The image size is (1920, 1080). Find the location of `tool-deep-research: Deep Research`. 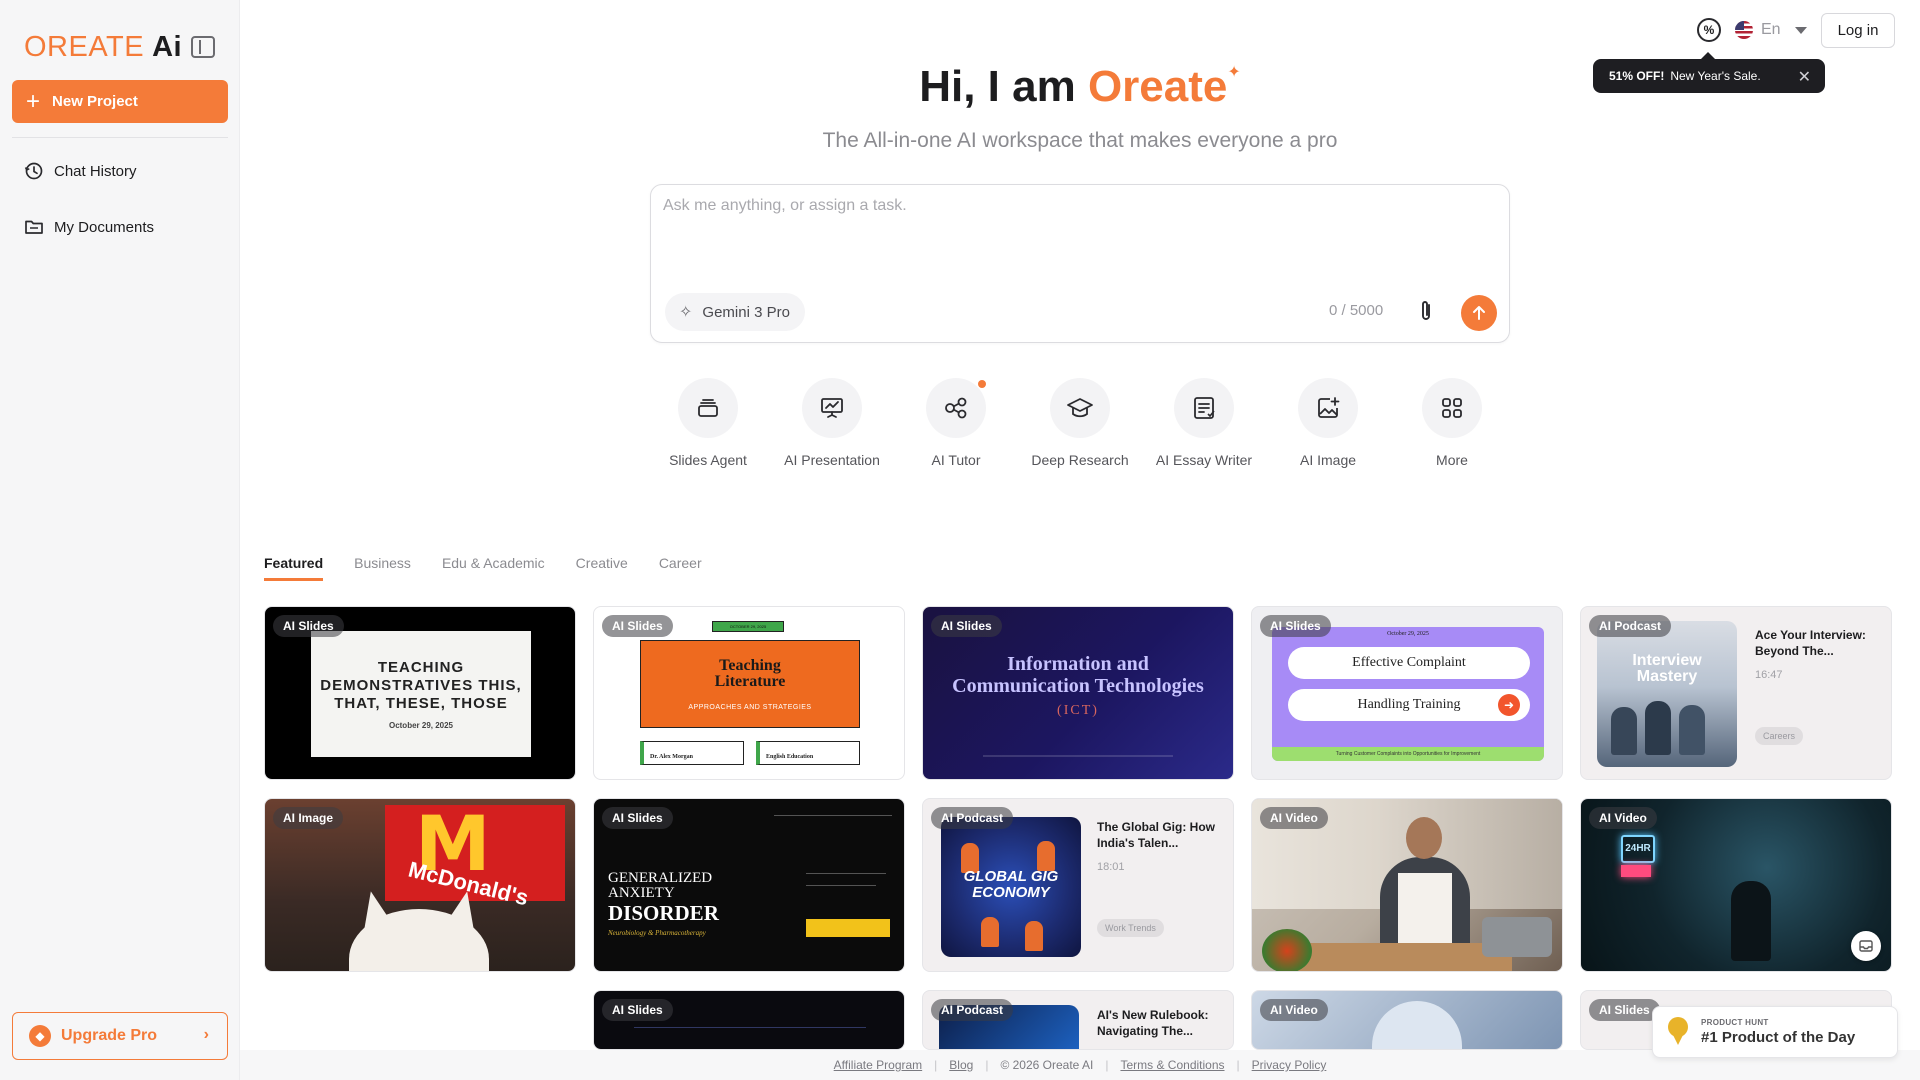

tool-deep-research: Deep Research is located at coordinates (1080, 423).